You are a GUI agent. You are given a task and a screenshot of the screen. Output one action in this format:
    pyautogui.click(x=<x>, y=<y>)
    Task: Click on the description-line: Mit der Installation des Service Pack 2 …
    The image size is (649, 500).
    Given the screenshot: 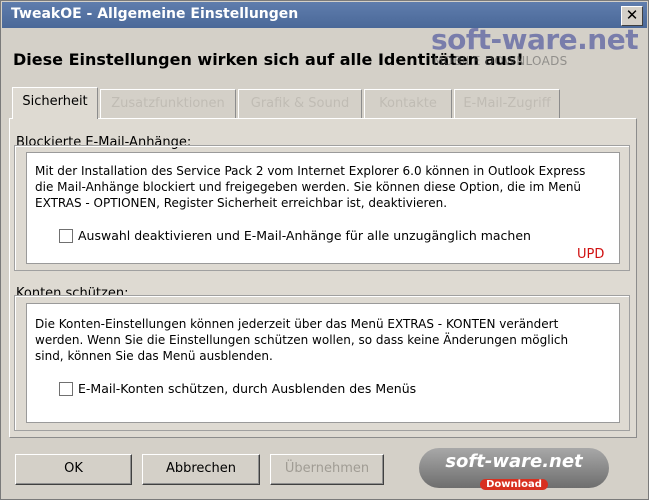 What is the action you would take?
    pyautogui.click(x=310, y=171)
    